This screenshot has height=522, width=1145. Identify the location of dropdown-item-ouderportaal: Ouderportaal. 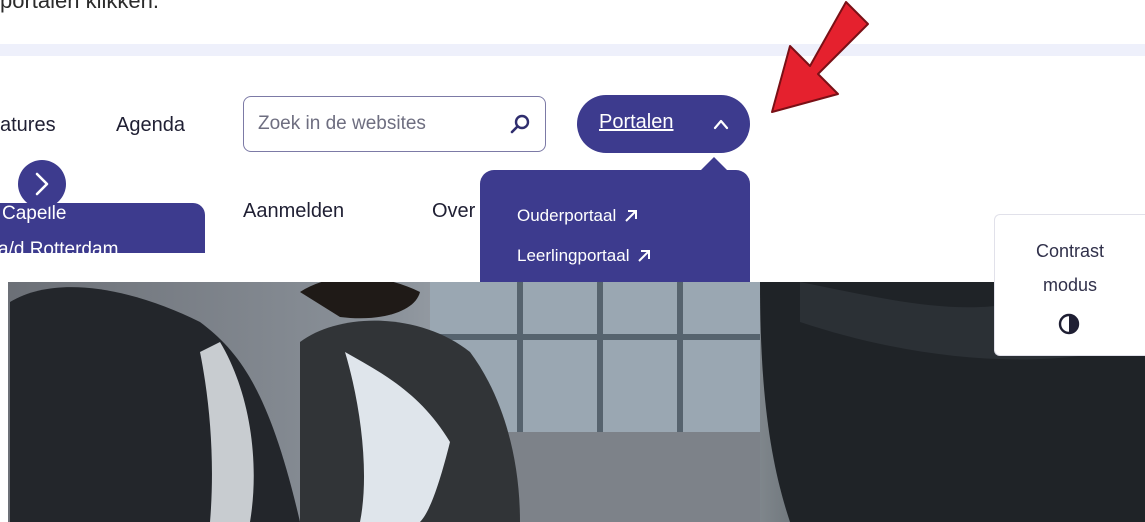
(577, 216).